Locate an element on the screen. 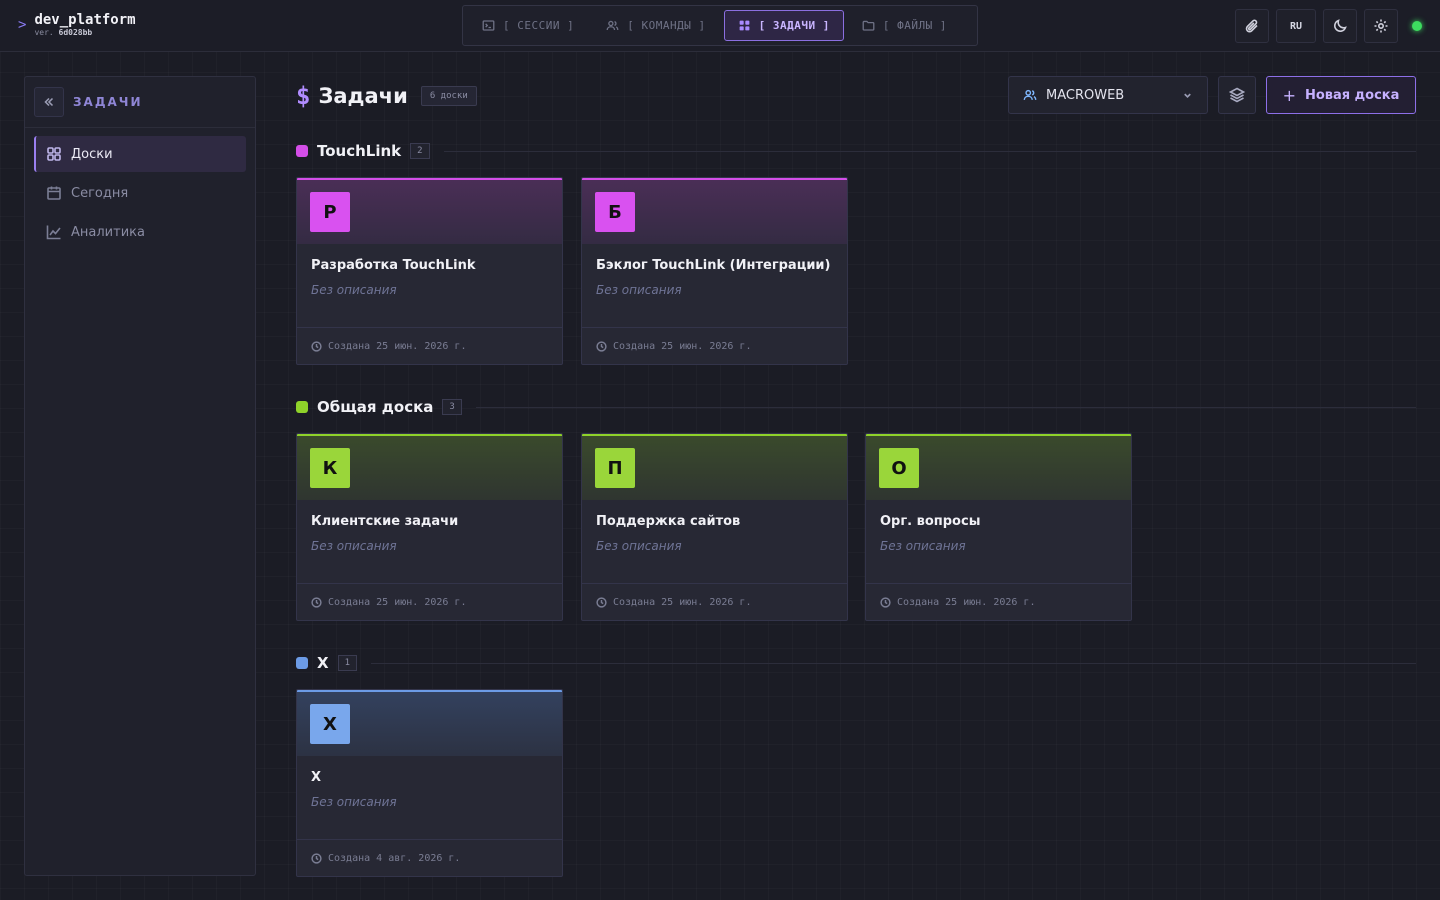 The image size is (1440, 900). card-banner: X is located at coordinates (429, 723).